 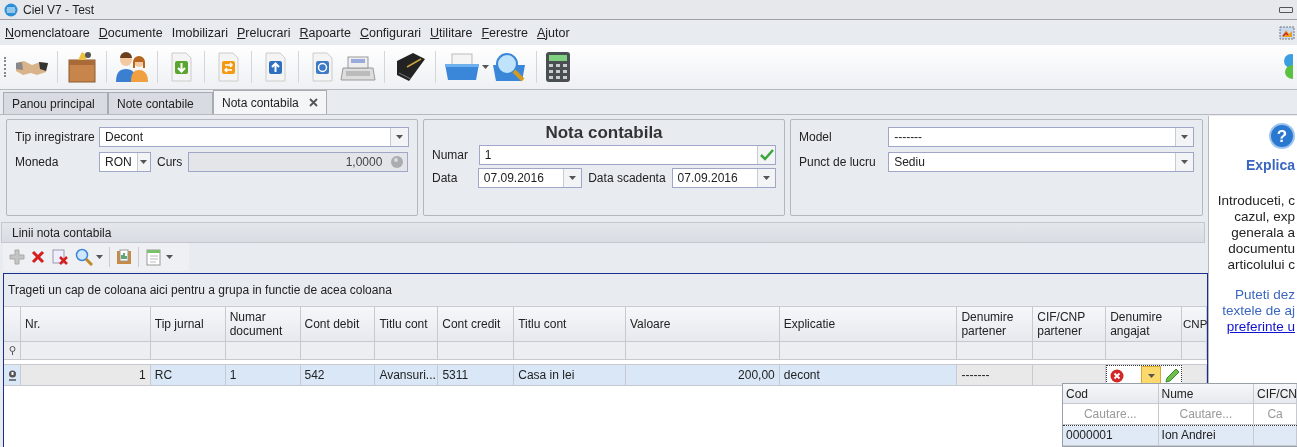 What do you see at coordinates (125, 162) in the screenshot?
I see `dropdown-field: RON` at bounding box center [125, 162].